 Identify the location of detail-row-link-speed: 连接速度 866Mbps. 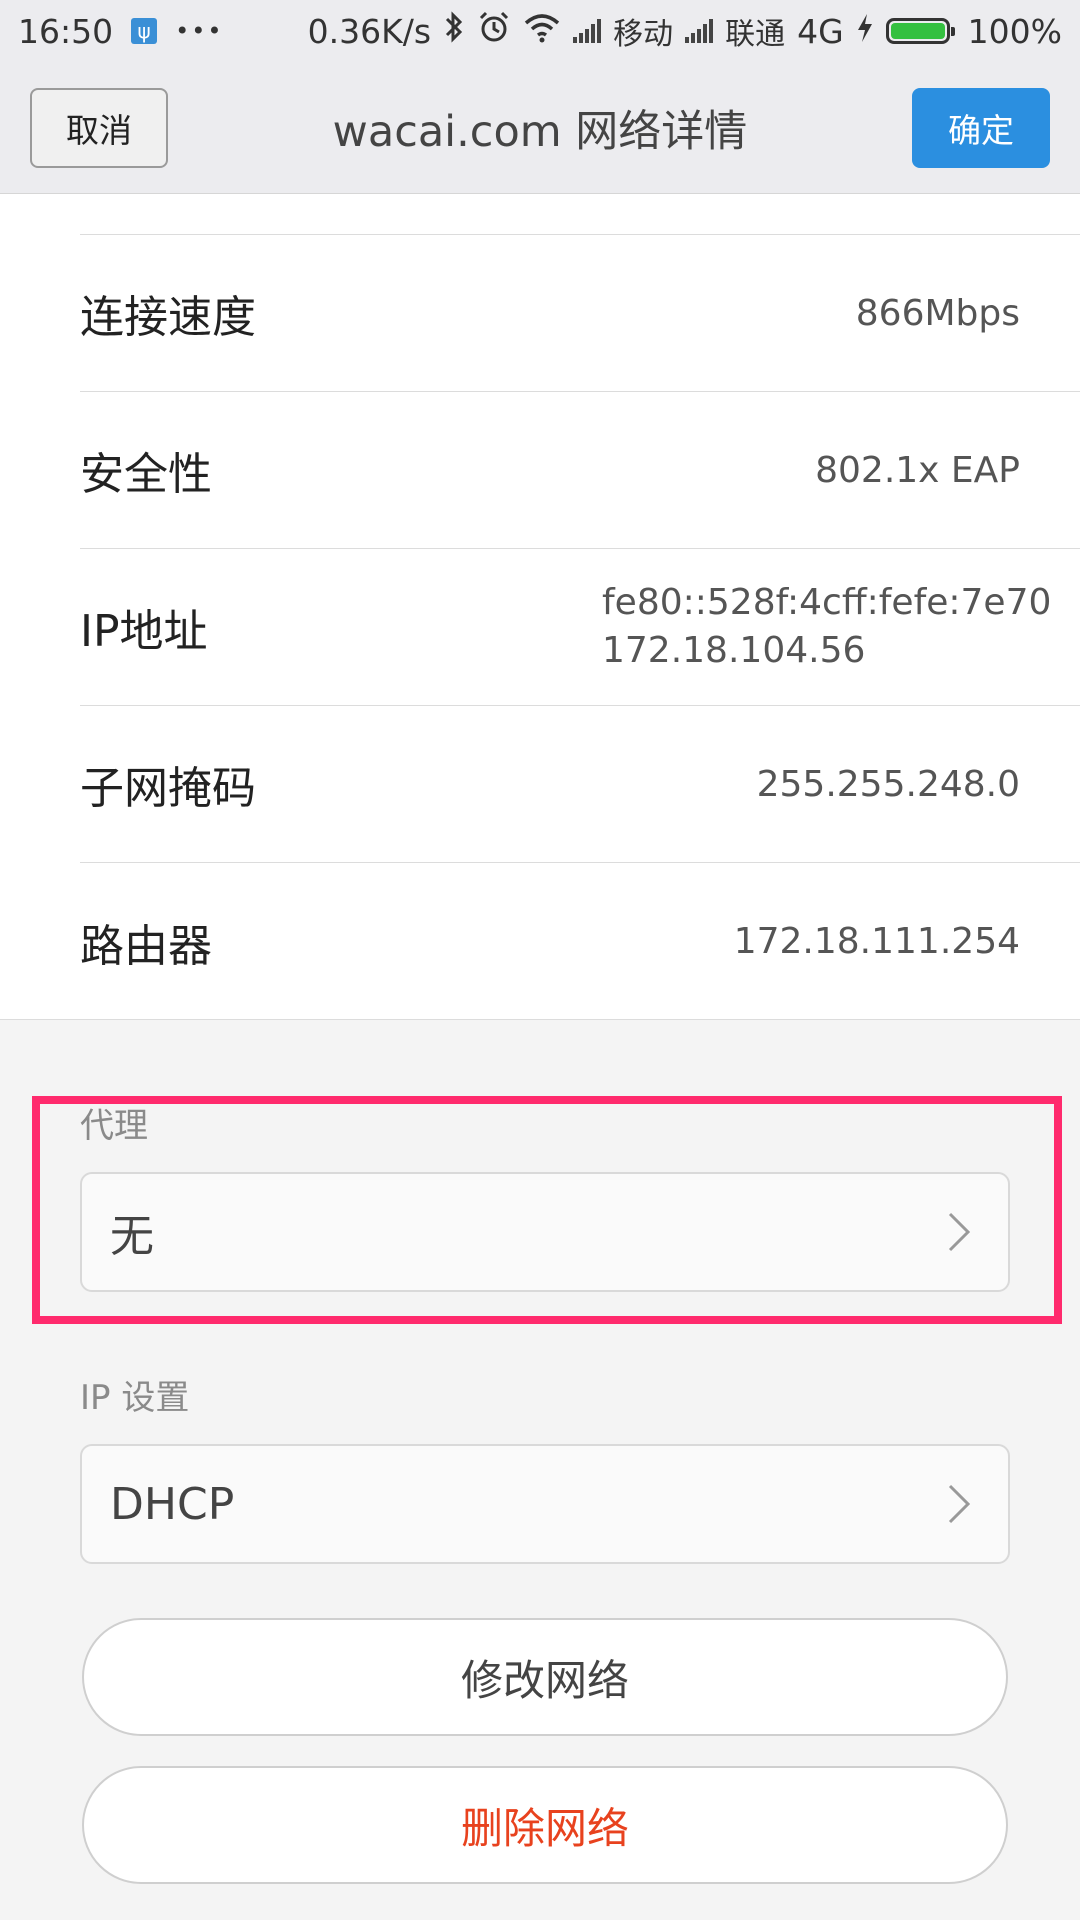
(580, 313).